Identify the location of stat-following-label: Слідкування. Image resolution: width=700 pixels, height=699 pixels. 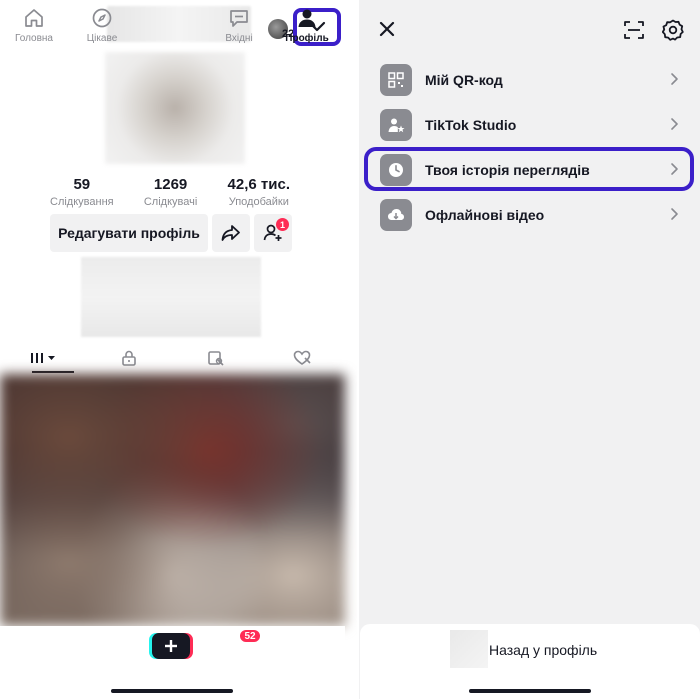
(82, 202).